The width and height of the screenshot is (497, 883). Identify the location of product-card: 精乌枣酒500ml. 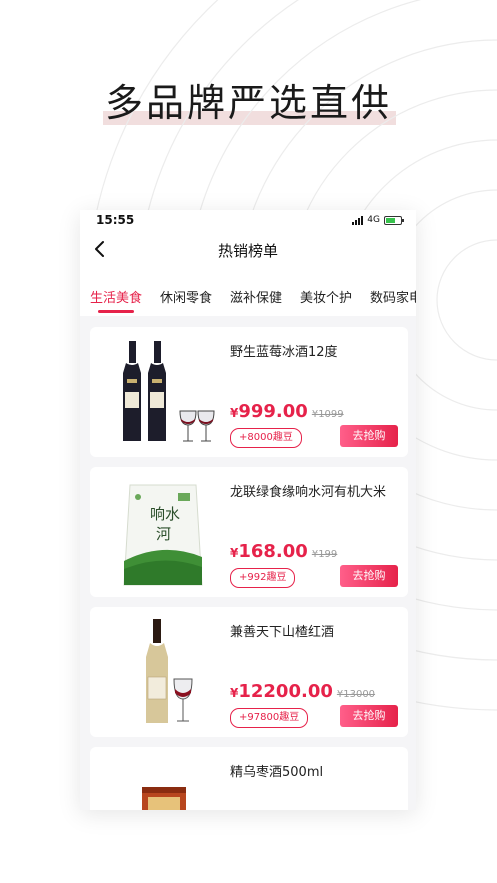
(249, 778).